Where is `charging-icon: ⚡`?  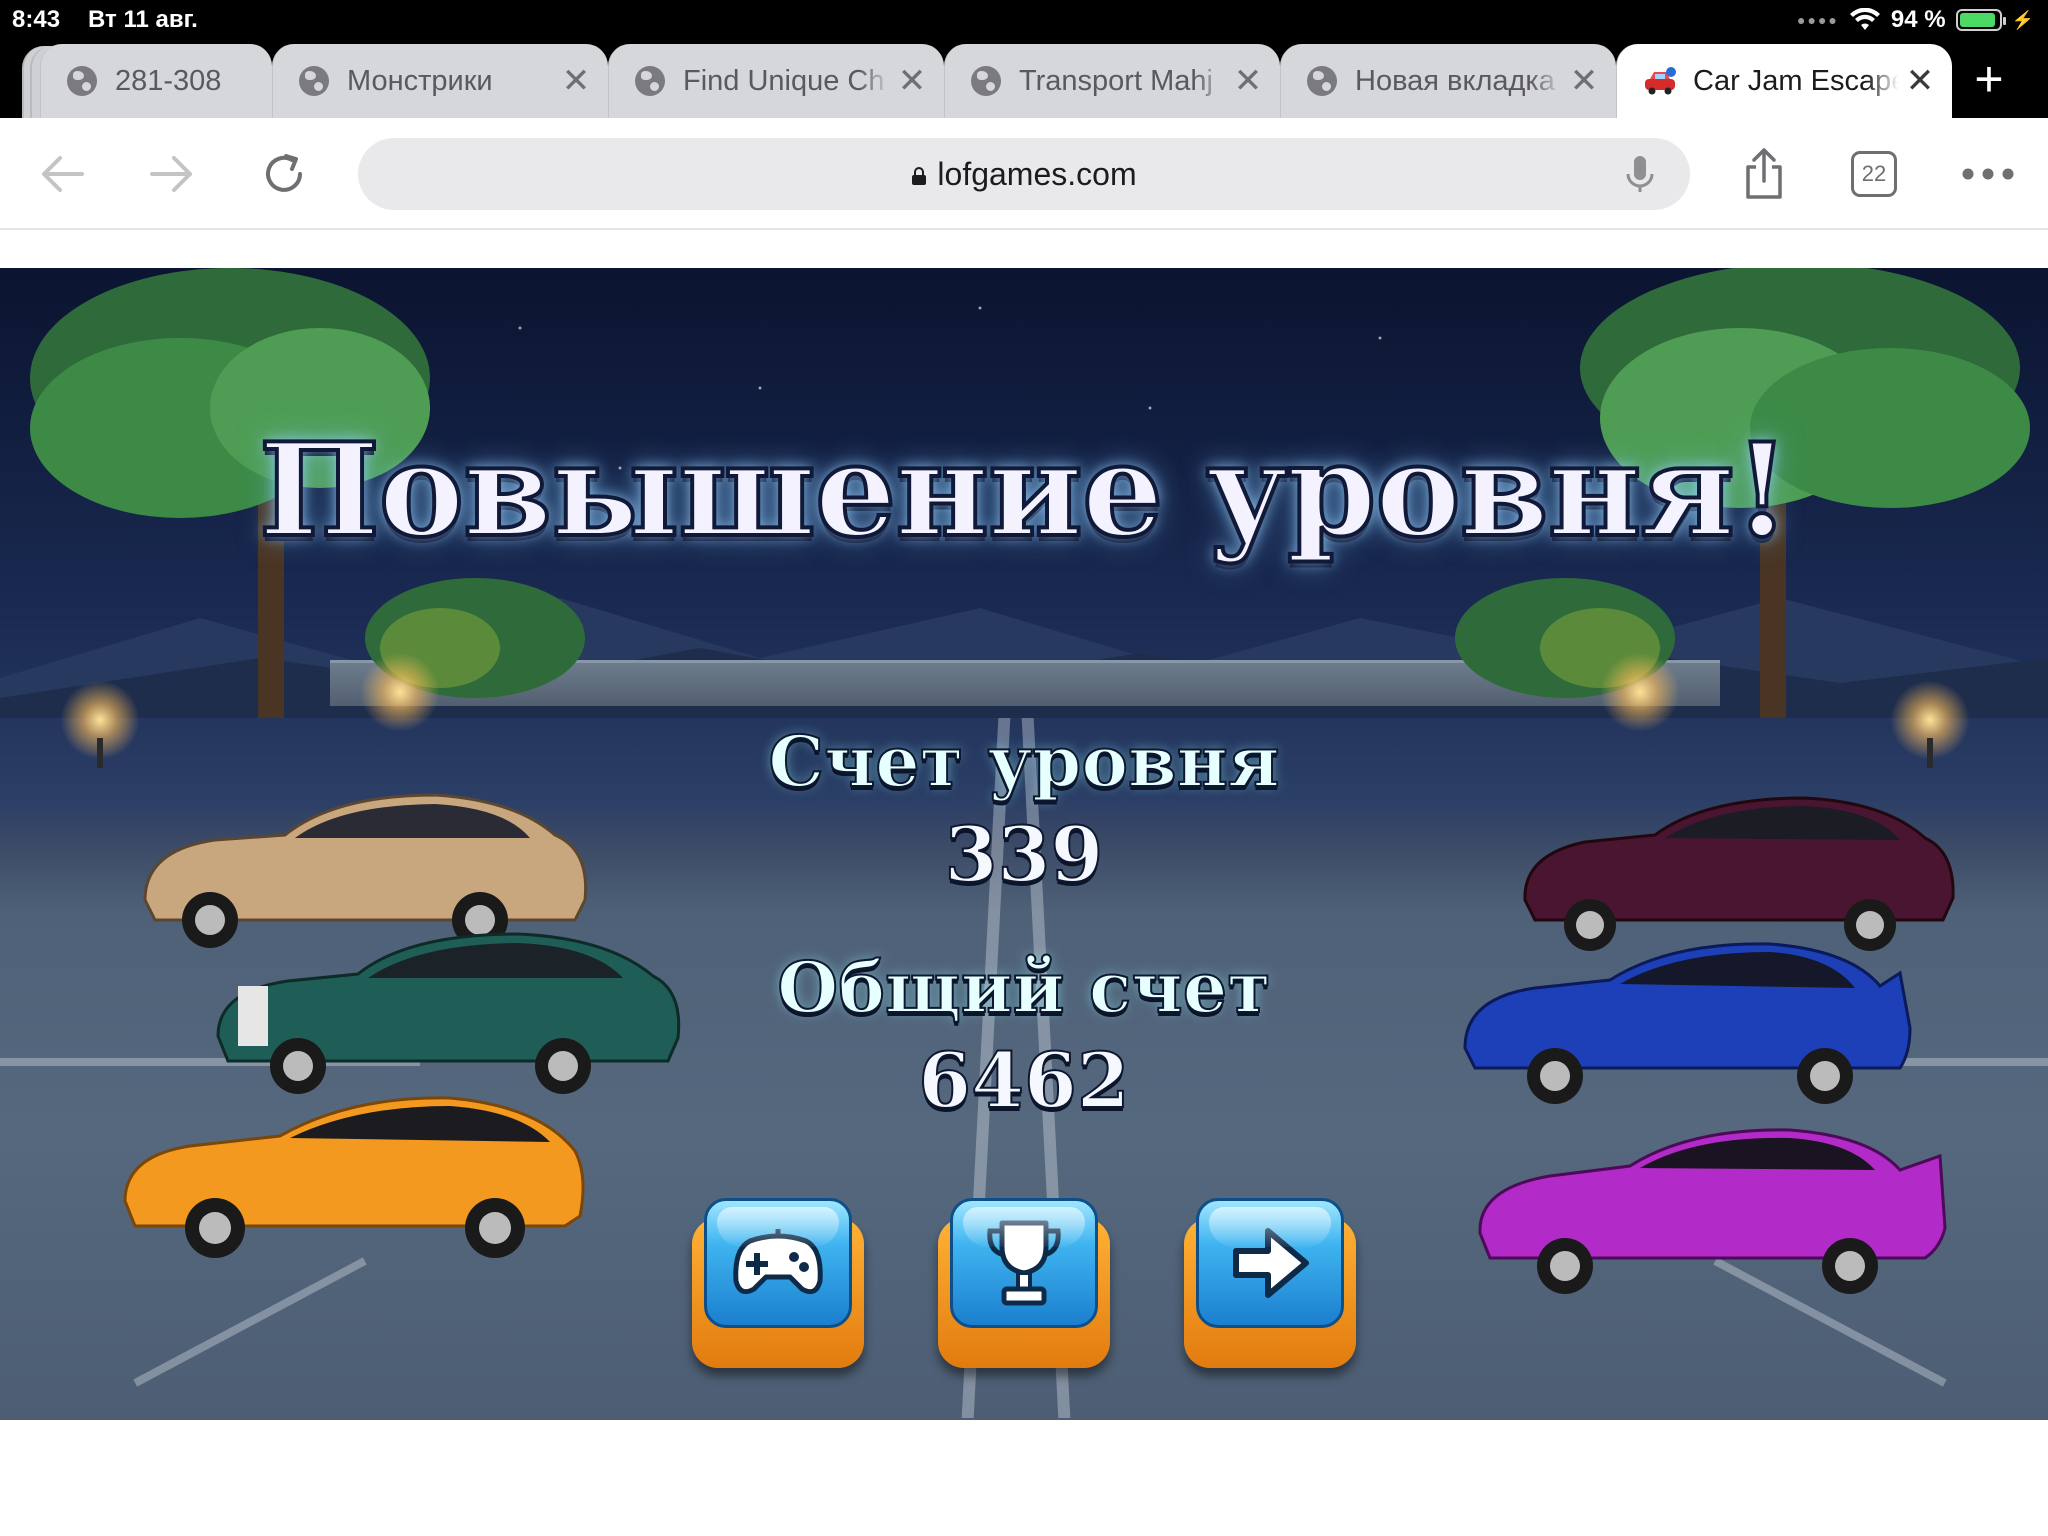
charging-icon: ⚡ is located at coordinates (2022, 19).